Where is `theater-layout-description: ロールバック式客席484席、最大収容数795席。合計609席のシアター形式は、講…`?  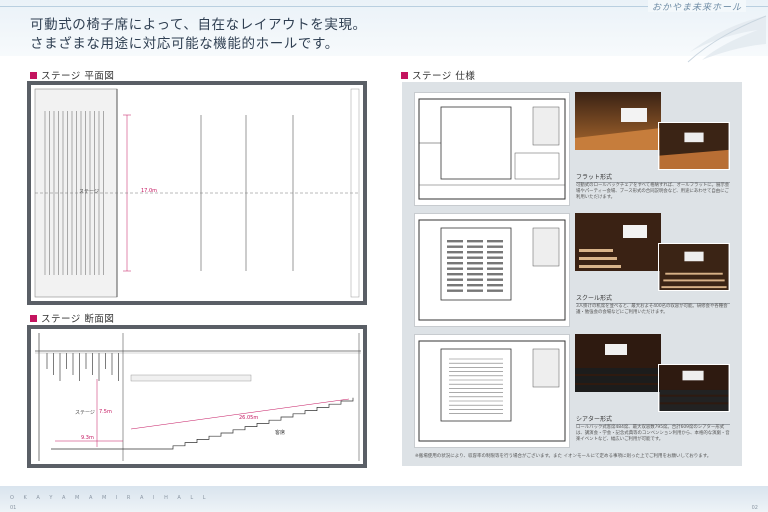 theater-layout-description: ロールバック式客席484席、最大収容数795席。合計609席のシアター形式は、講… is located at coordinates (653, 434).